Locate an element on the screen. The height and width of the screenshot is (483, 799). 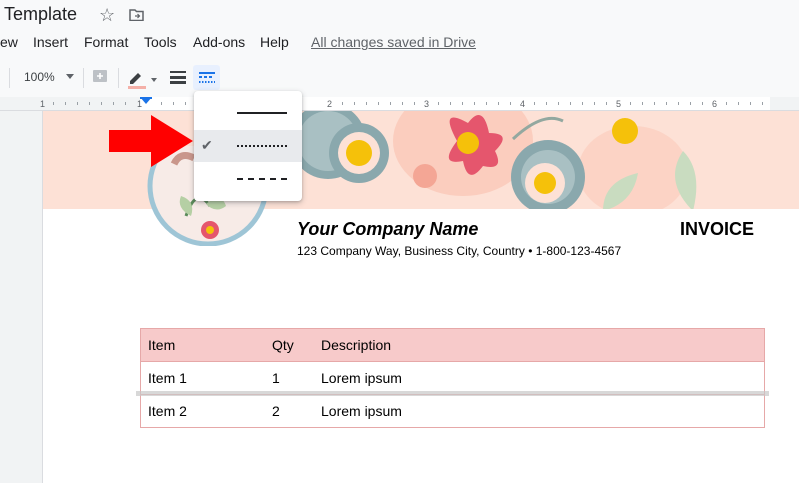
zoom-caret-icon is located at coordinates (70, 76).